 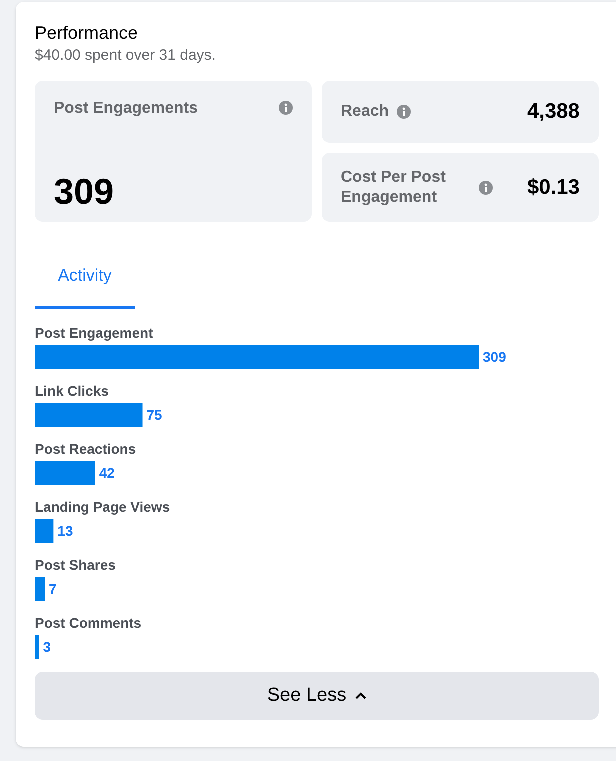 I want to click on bar-label: Landing Page Views, so click(x=103, y=507).